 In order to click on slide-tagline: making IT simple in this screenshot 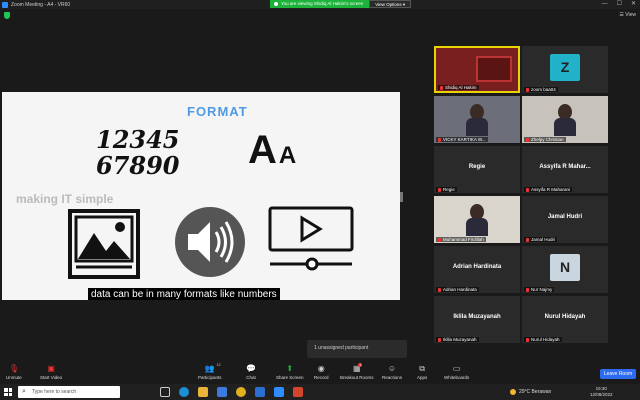, I will do `click(65, 199)`.